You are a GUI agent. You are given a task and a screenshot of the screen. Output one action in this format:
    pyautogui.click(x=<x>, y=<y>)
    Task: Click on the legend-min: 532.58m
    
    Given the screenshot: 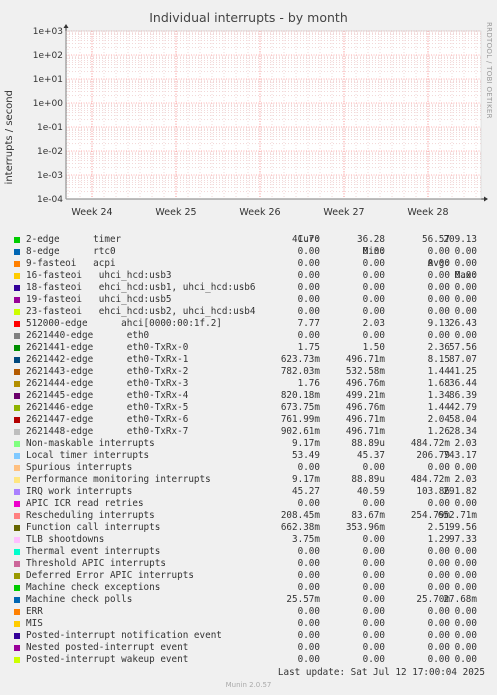 What is the action you would take?
    pyautogui.click(x=365, y=371)
    